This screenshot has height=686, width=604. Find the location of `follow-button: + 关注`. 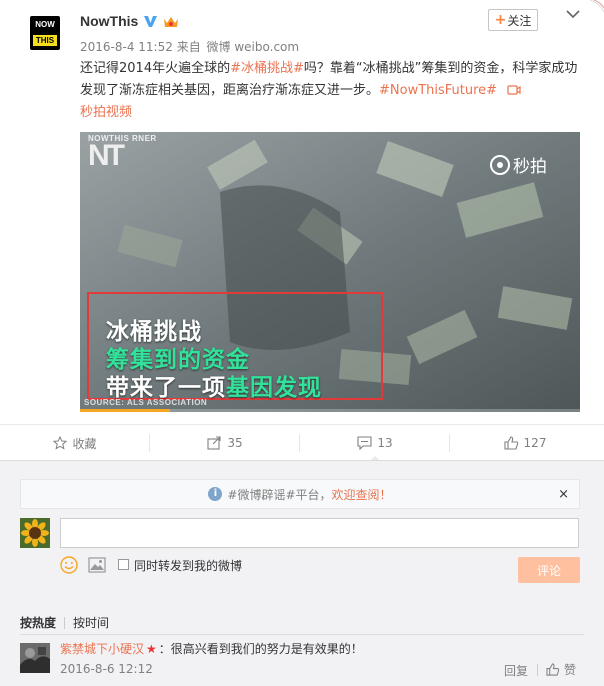

follow-button: + 关注 is located at coordinates (513, 20).